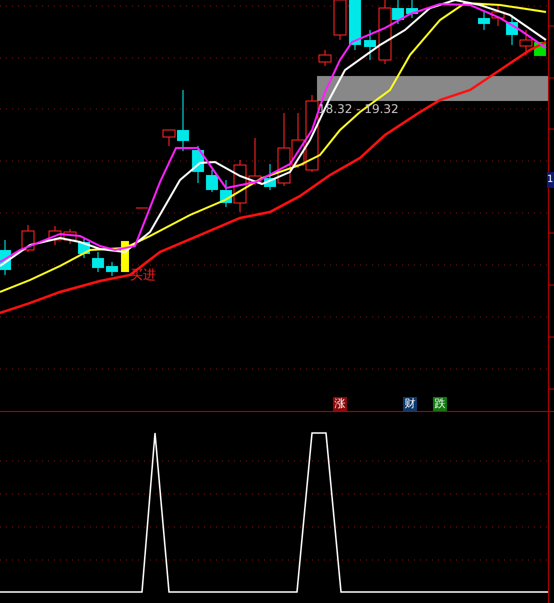 This screenshot has width=554, height=603. What do you see at coordinates (550, 180) in the screenshot?
I see `axis-price-tag: 1` at bounding box center [550, 180].